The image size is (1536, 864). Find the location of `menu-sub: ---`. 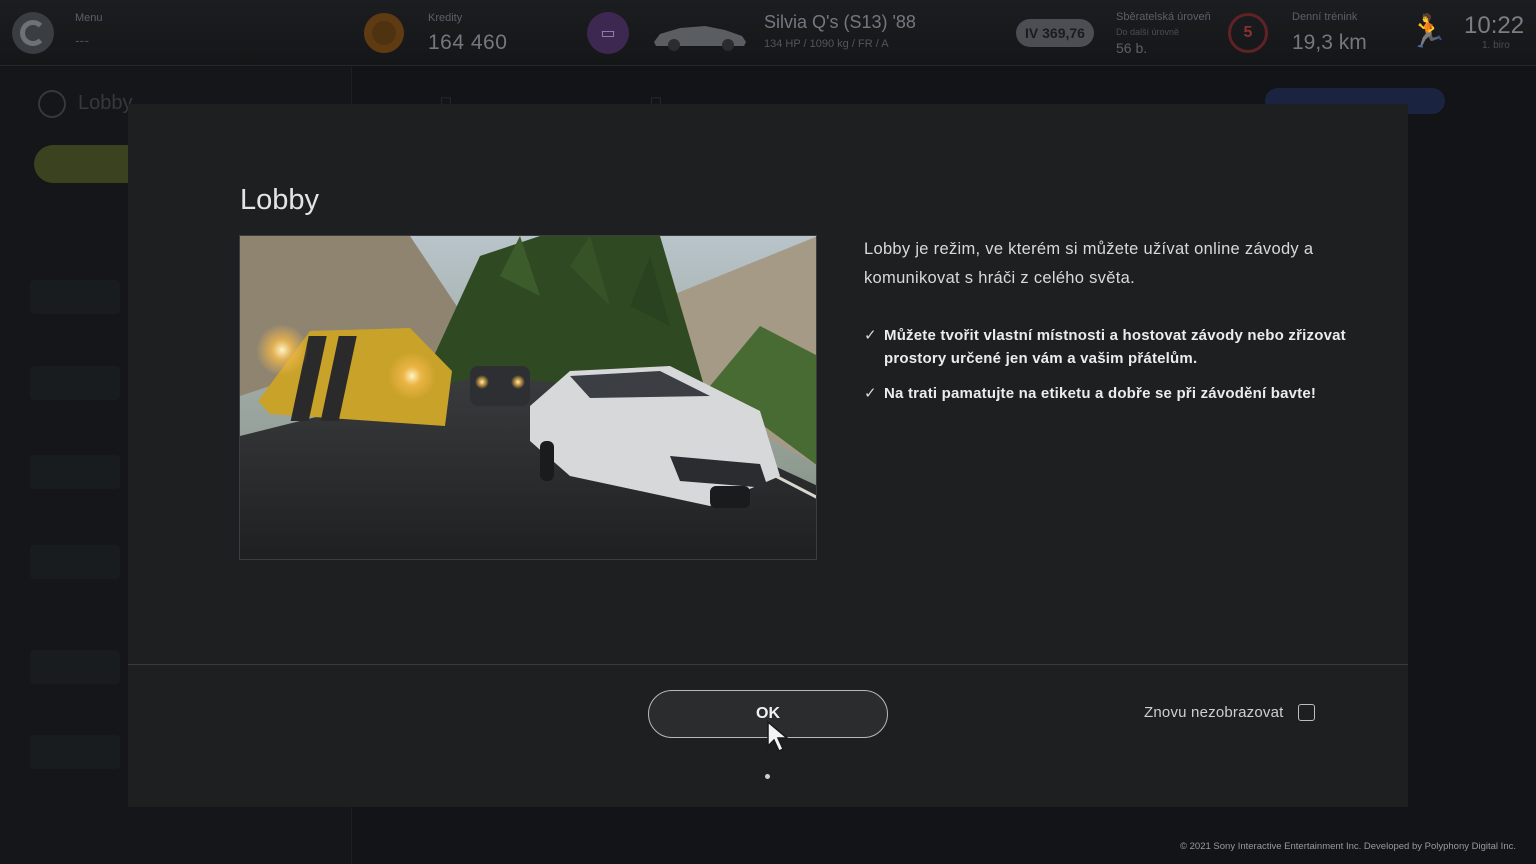

menu-sub: --- is located at coordinates (82, 40).